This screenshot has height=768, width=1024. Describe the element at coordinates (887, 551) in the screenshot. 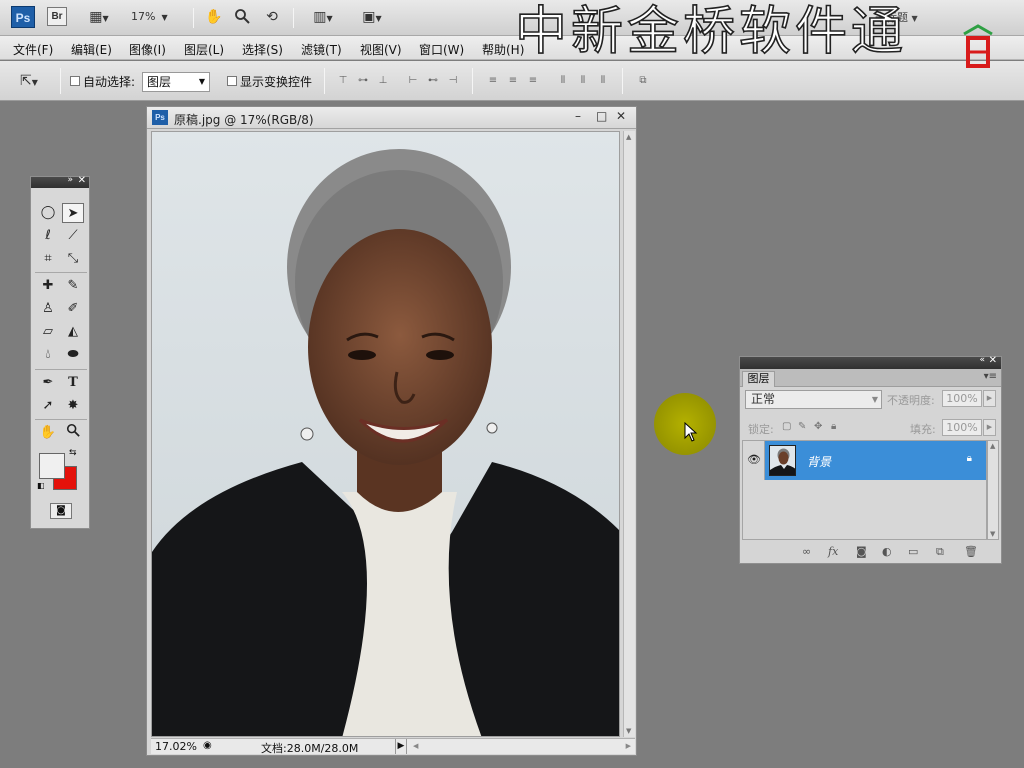

I see `adjustment-layer-icon: ◐` at that location.